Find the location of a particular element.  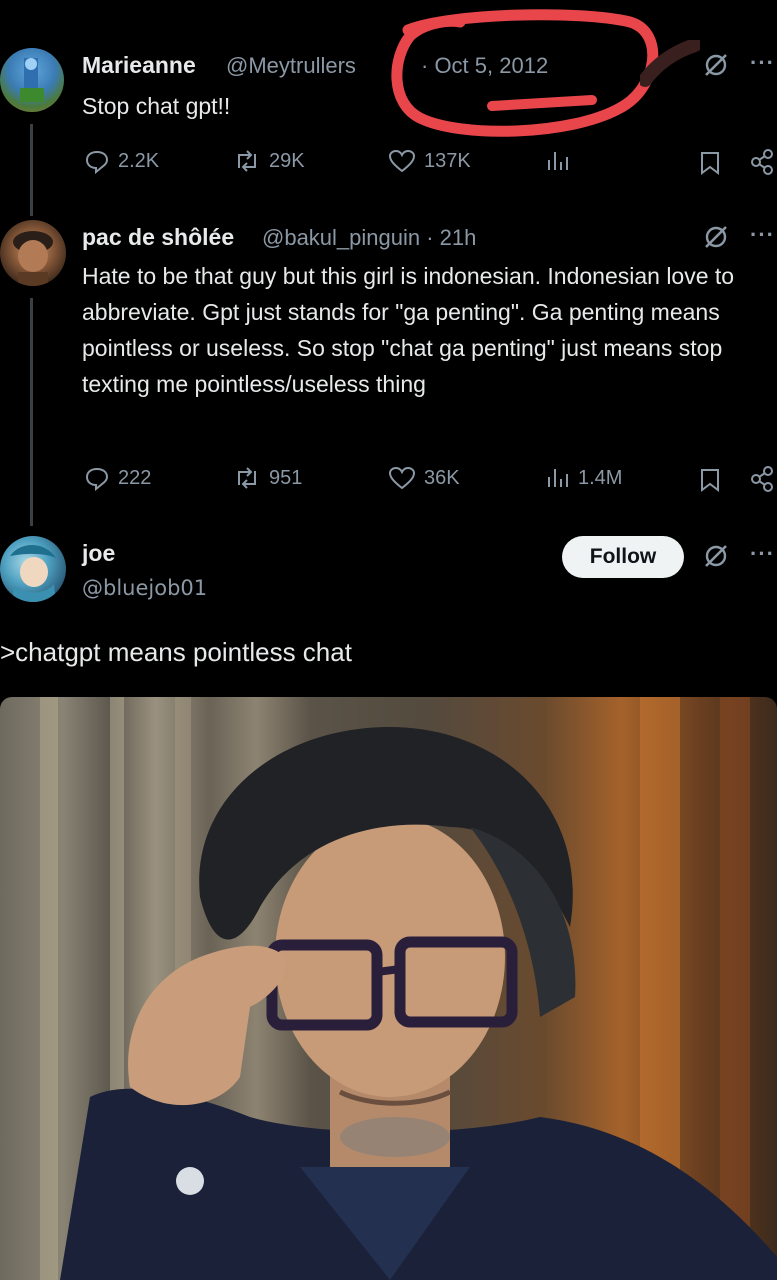

annotation-shadow is located at coordinates (670, 63).